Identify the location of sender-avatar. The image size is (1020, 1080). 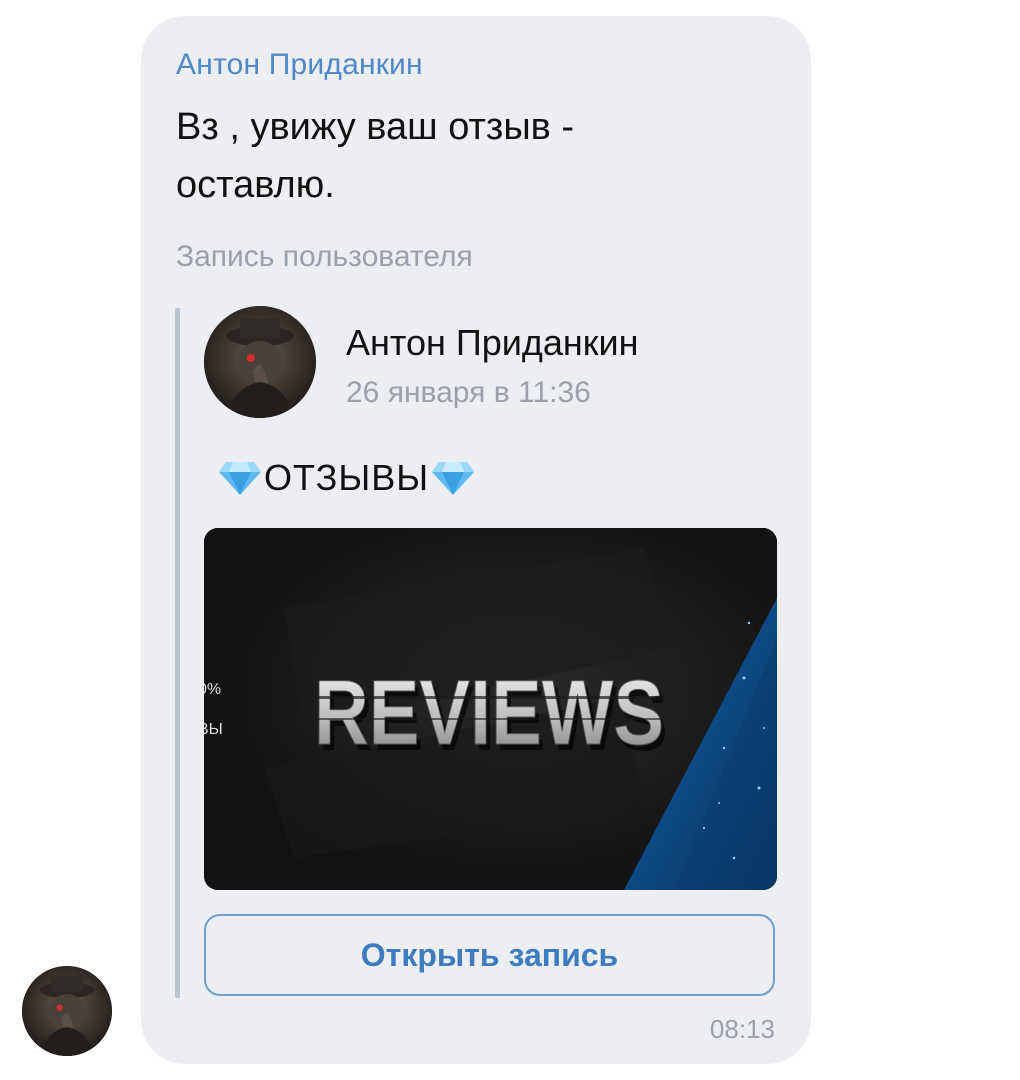
(67, 1011).